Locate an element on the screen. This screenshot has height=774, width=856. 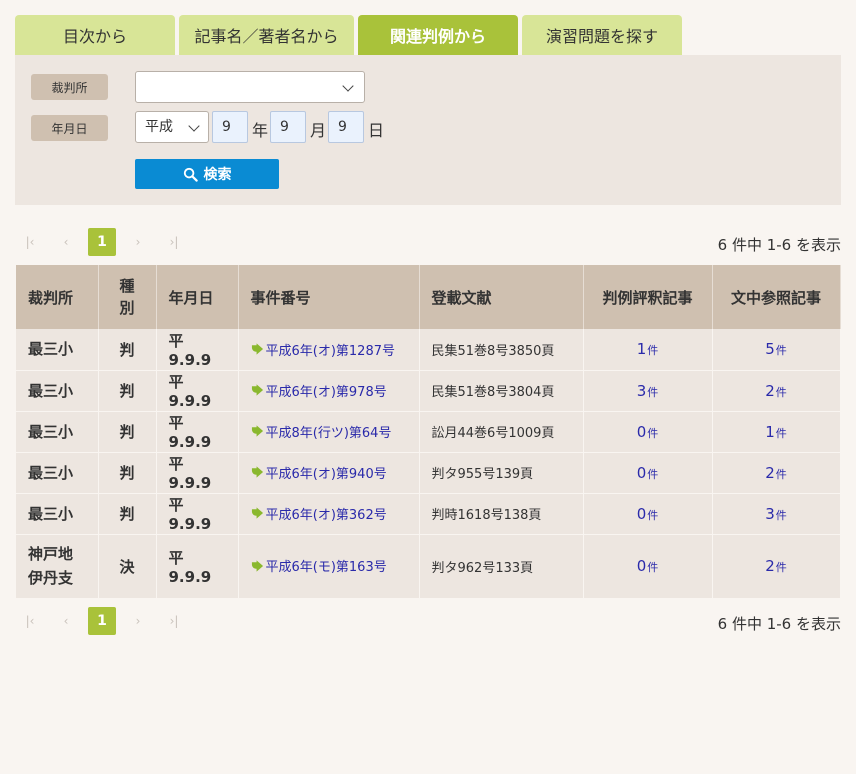
case-number-text: 平成8年(行ツ)第64号 is located at coordinates (328, 433).